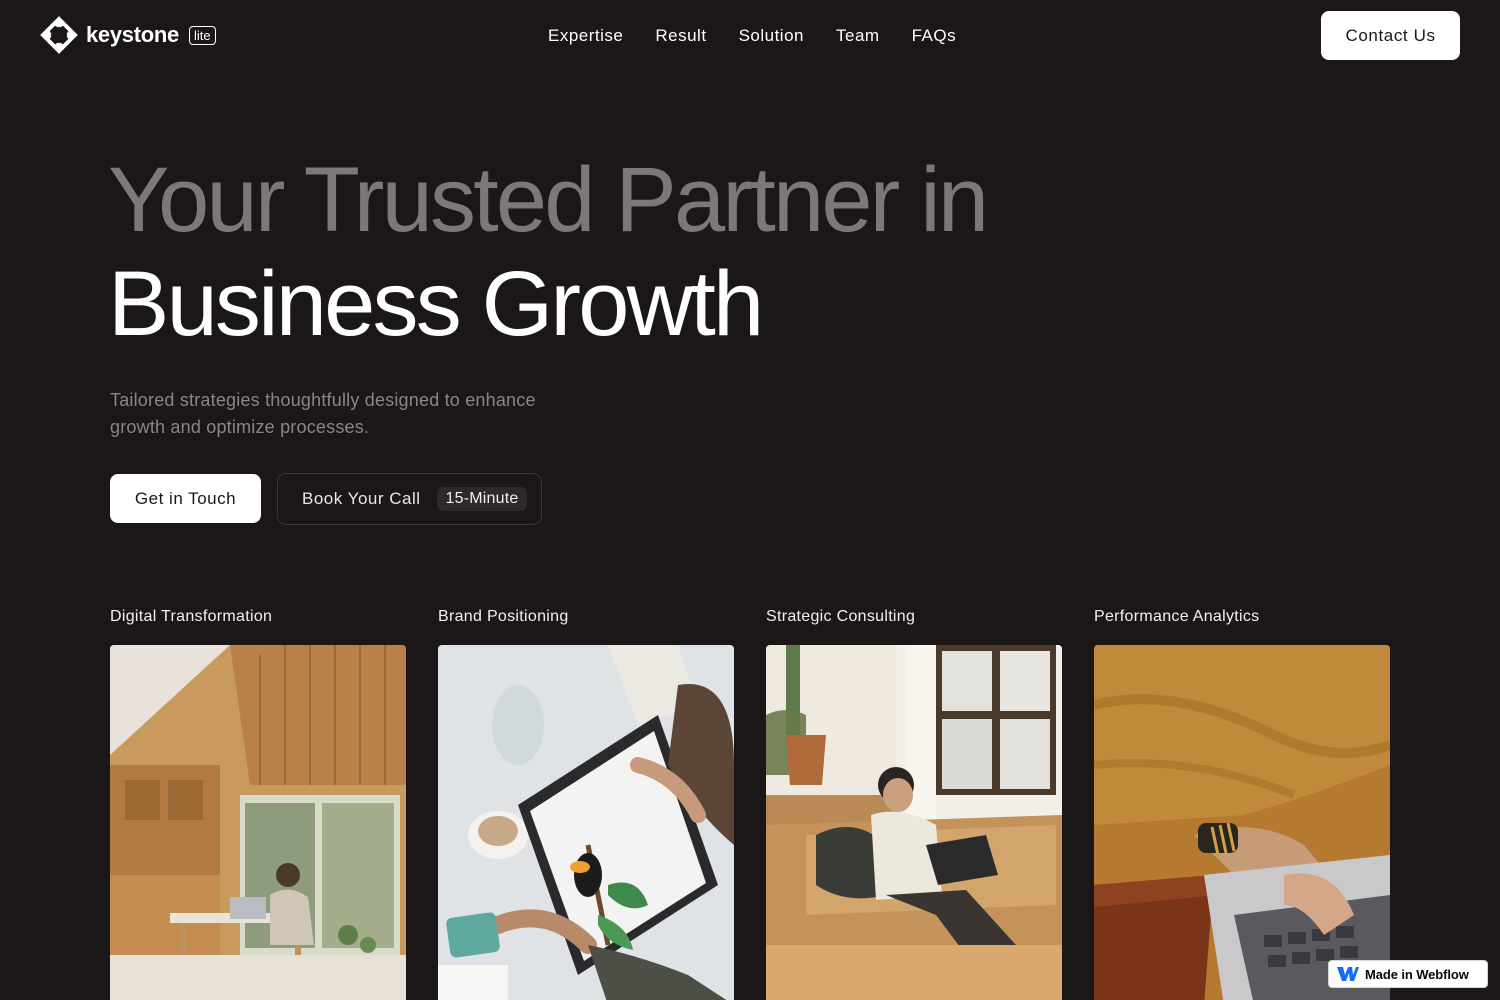 The image size is (1500, 1000). I want to click on keystone-logo-icon, so click(59, 35).